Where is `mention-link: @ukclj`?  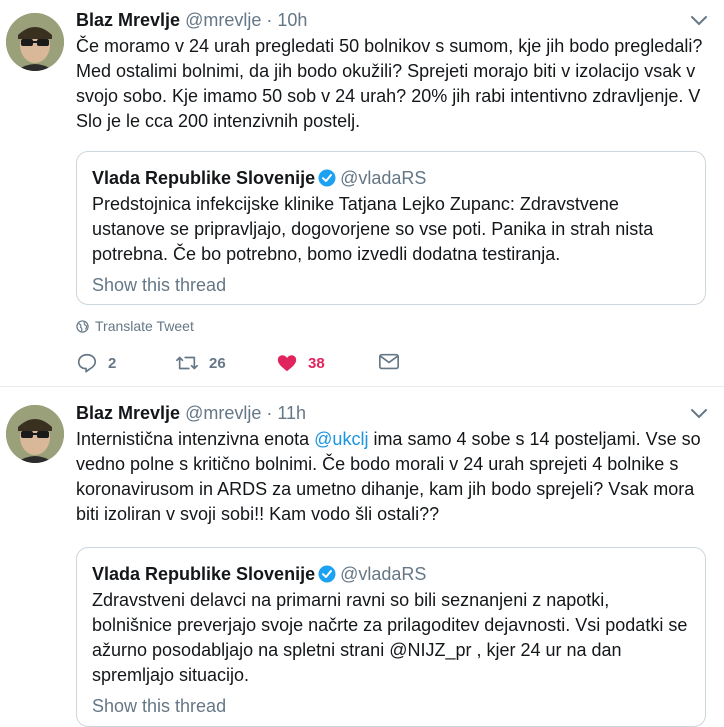 mention-link: @ukclj is located at coordinates (341, 439).